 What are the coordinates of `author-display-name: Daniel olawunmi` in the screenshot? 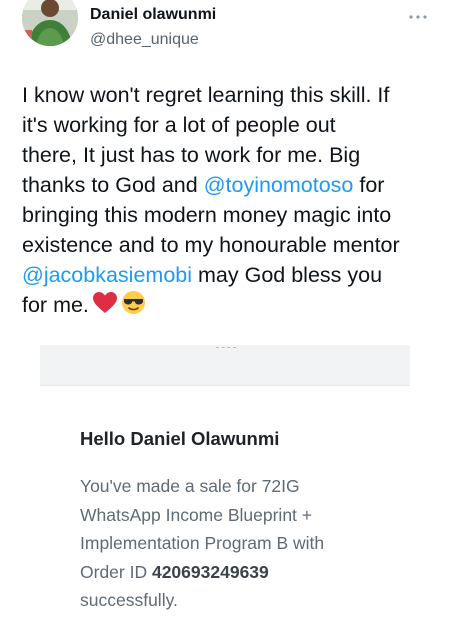 It's located at (153, 15).